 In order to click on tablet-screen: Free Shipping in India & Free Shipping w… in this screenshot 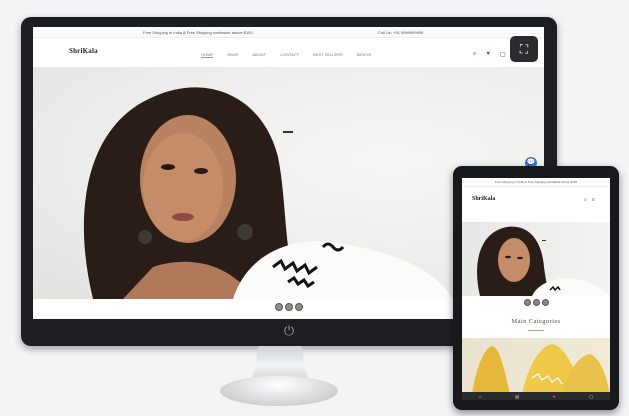, I will do `click(536, 289)`.